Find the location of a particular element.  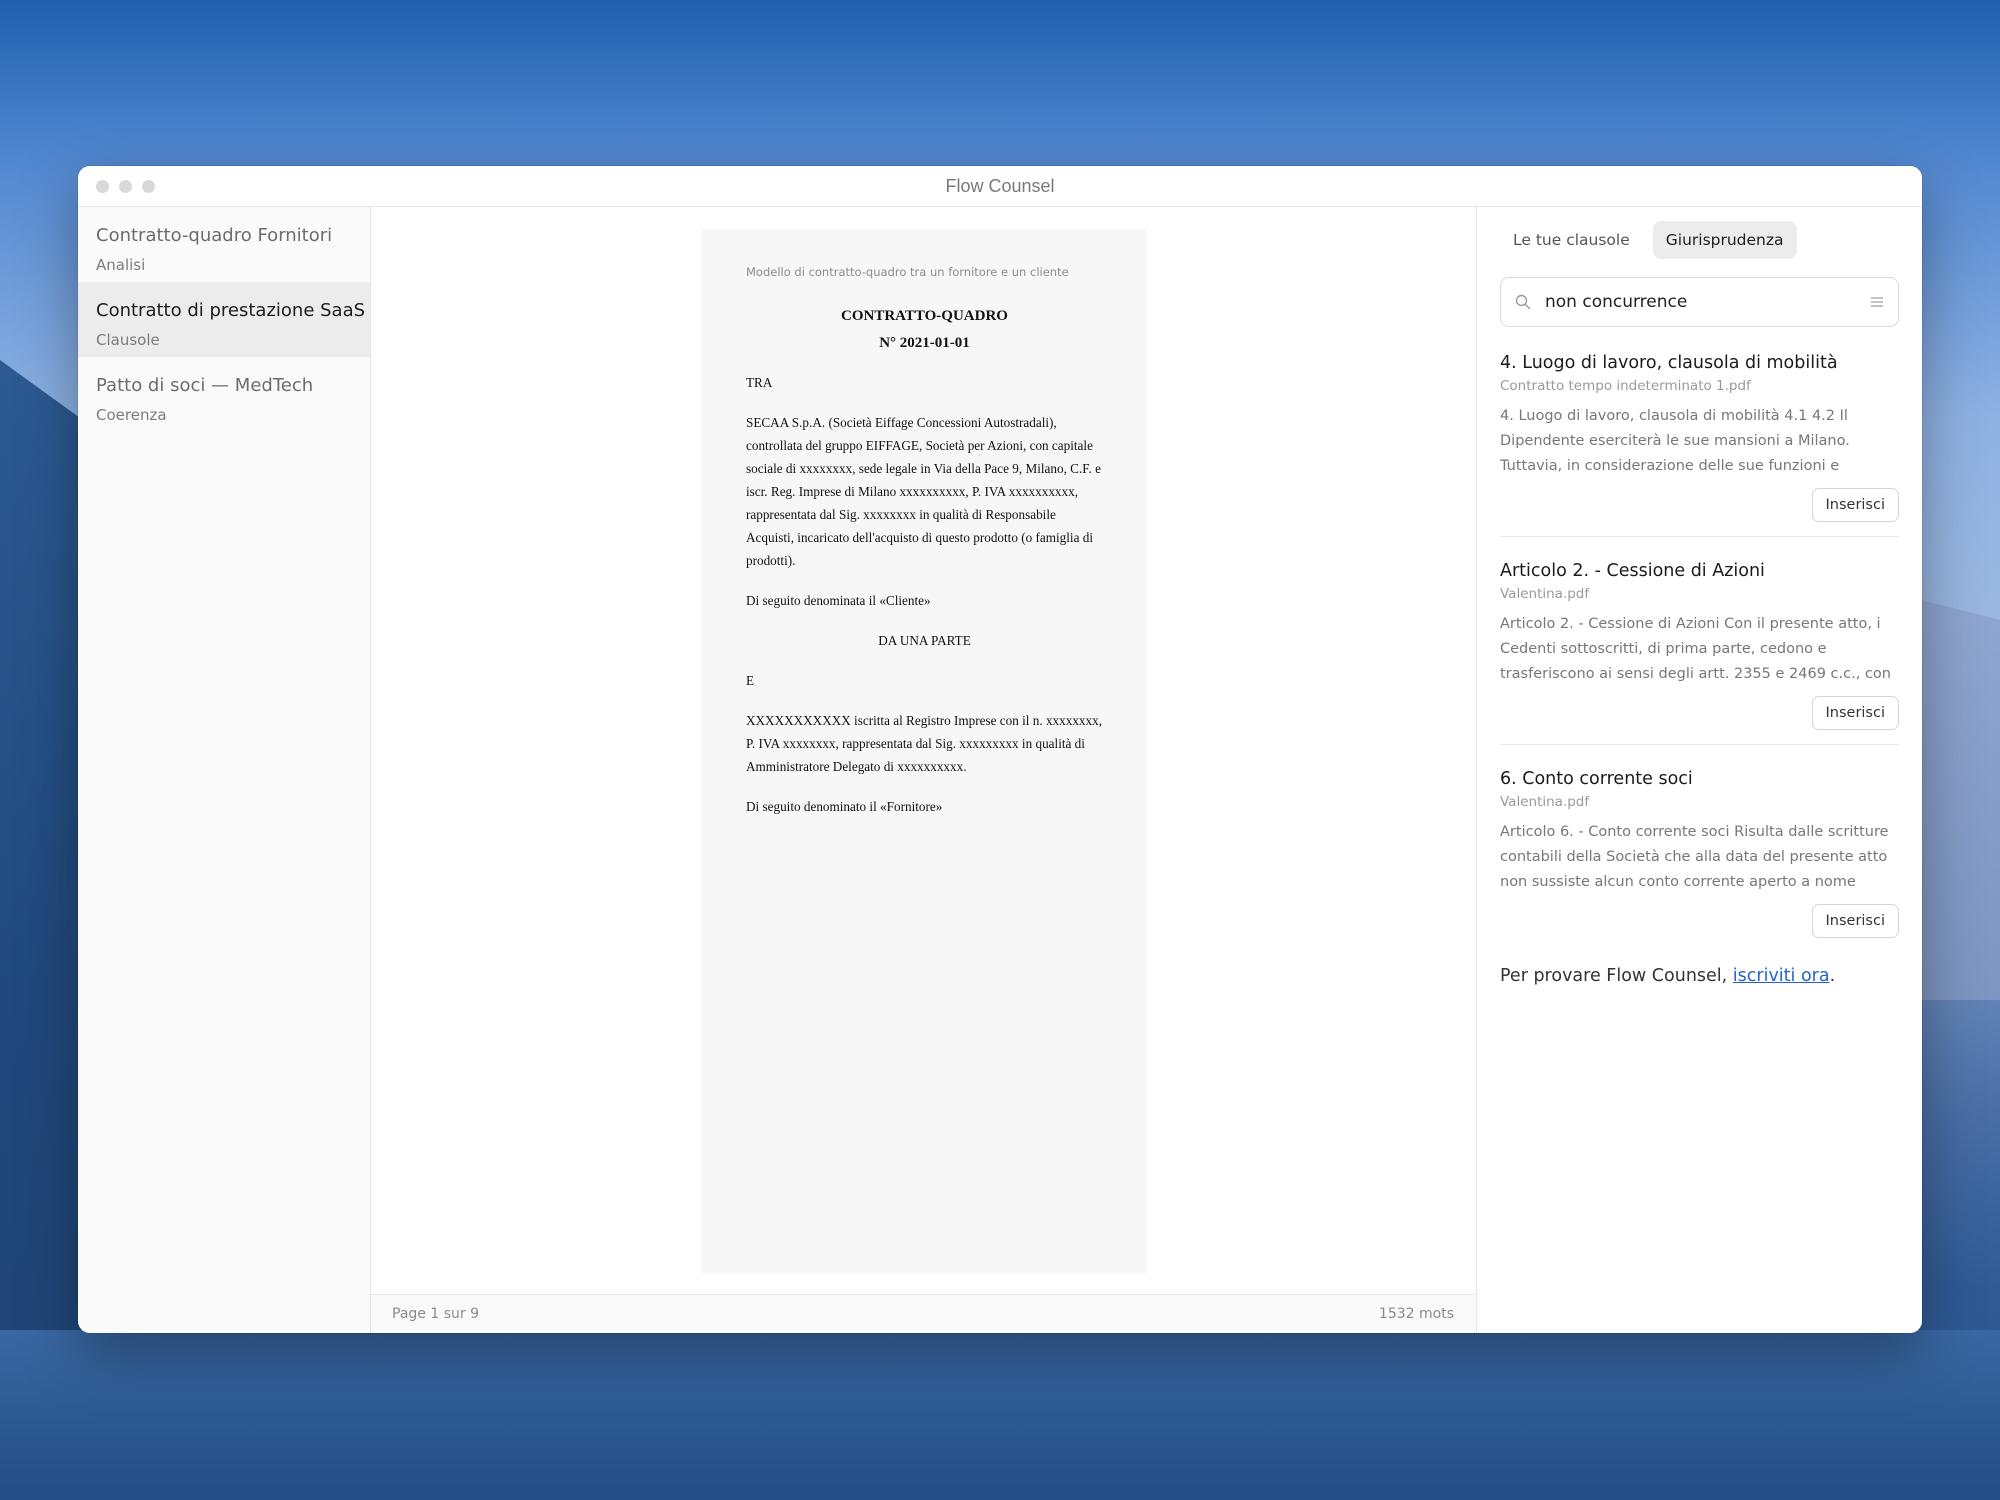

sidebar-item-contratto-saas: Contratto di prestazione SaaS Clausole is located at coordinates (224, 319).